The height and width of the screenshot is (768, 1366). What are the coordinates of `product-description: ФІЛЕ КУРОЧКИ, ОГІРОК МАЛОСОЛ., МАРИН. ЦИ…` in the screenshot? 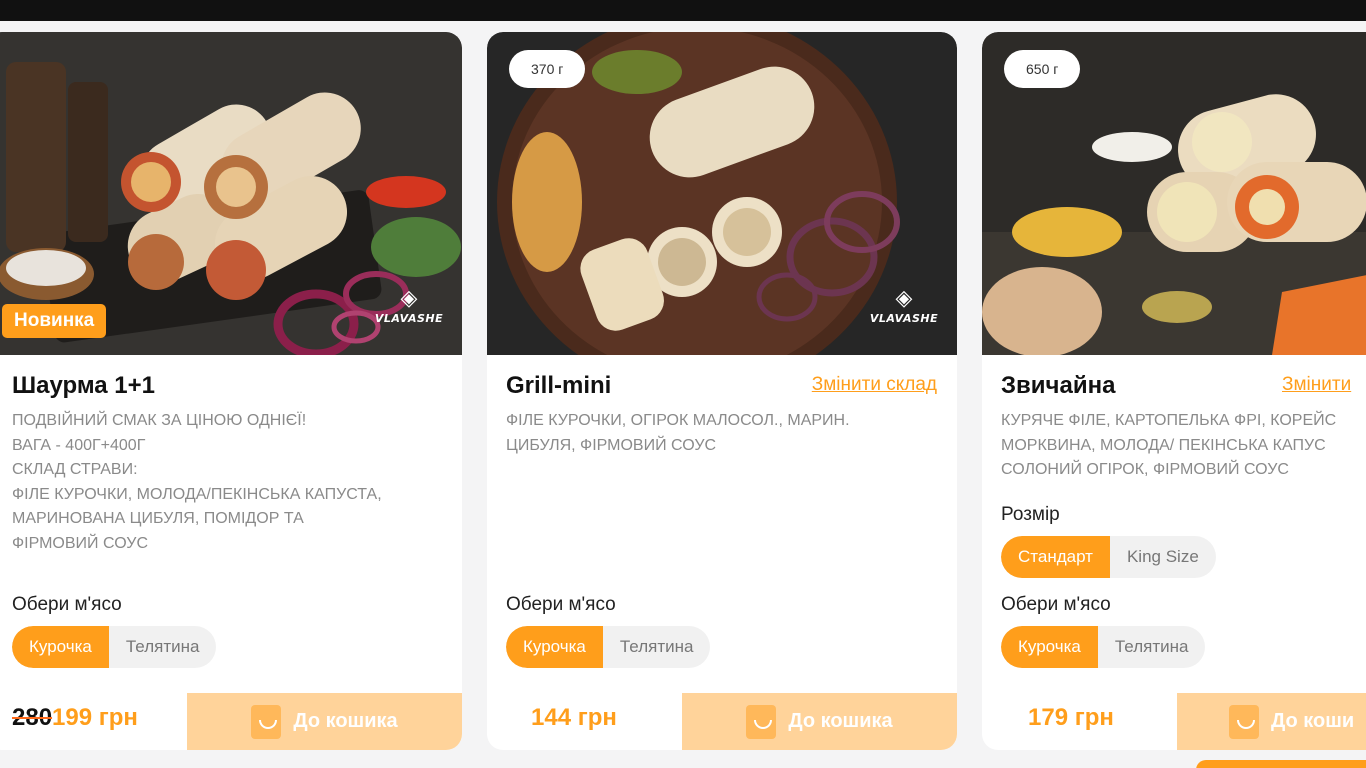 It's located at (726, 433).